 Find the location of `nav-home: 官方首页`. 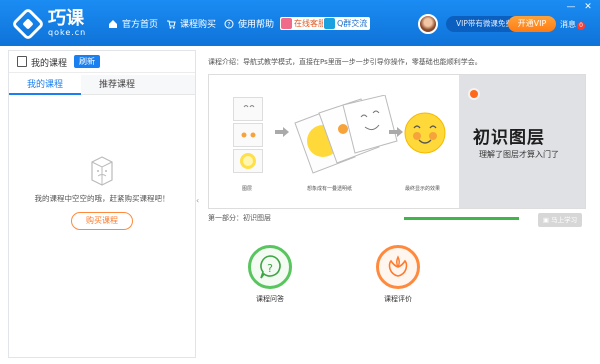

nav-home: 官方首页 is located at coordinates (133, 23).